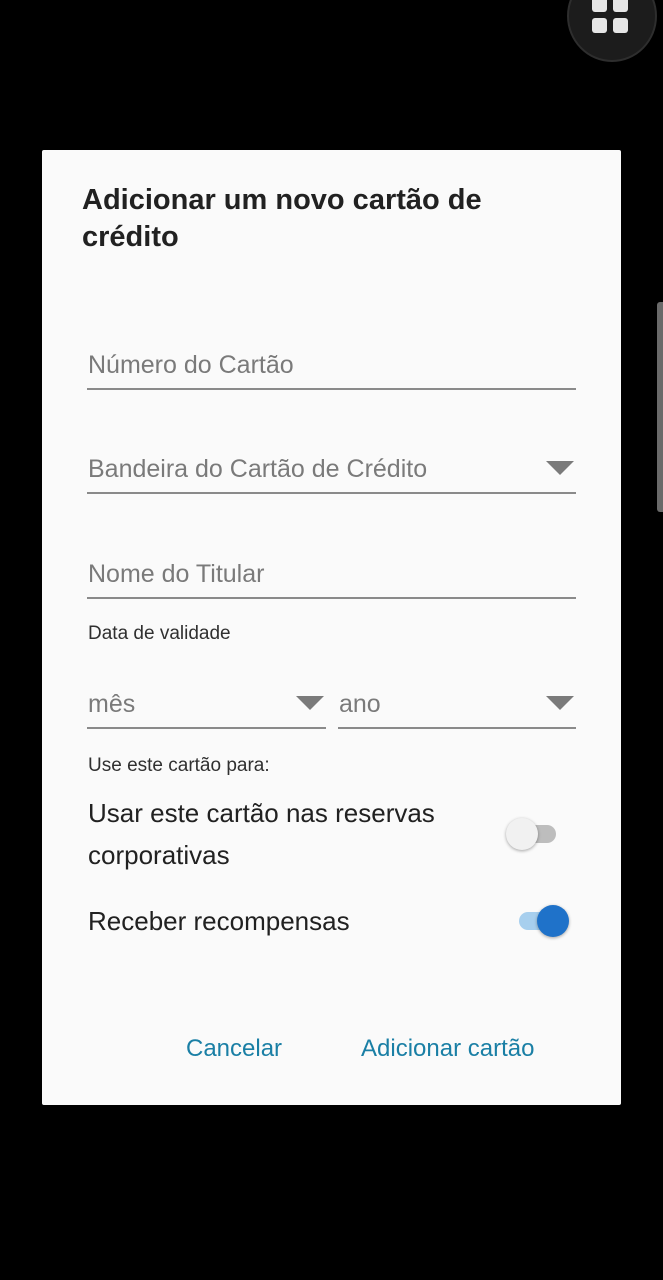 The width and height of the screenshot is (663, 1280). What do you see at coordinates (176, 574) in the screenshot?
I see `holder-name-placeholder: Nome do Titular` at bounding box center [176, 574].